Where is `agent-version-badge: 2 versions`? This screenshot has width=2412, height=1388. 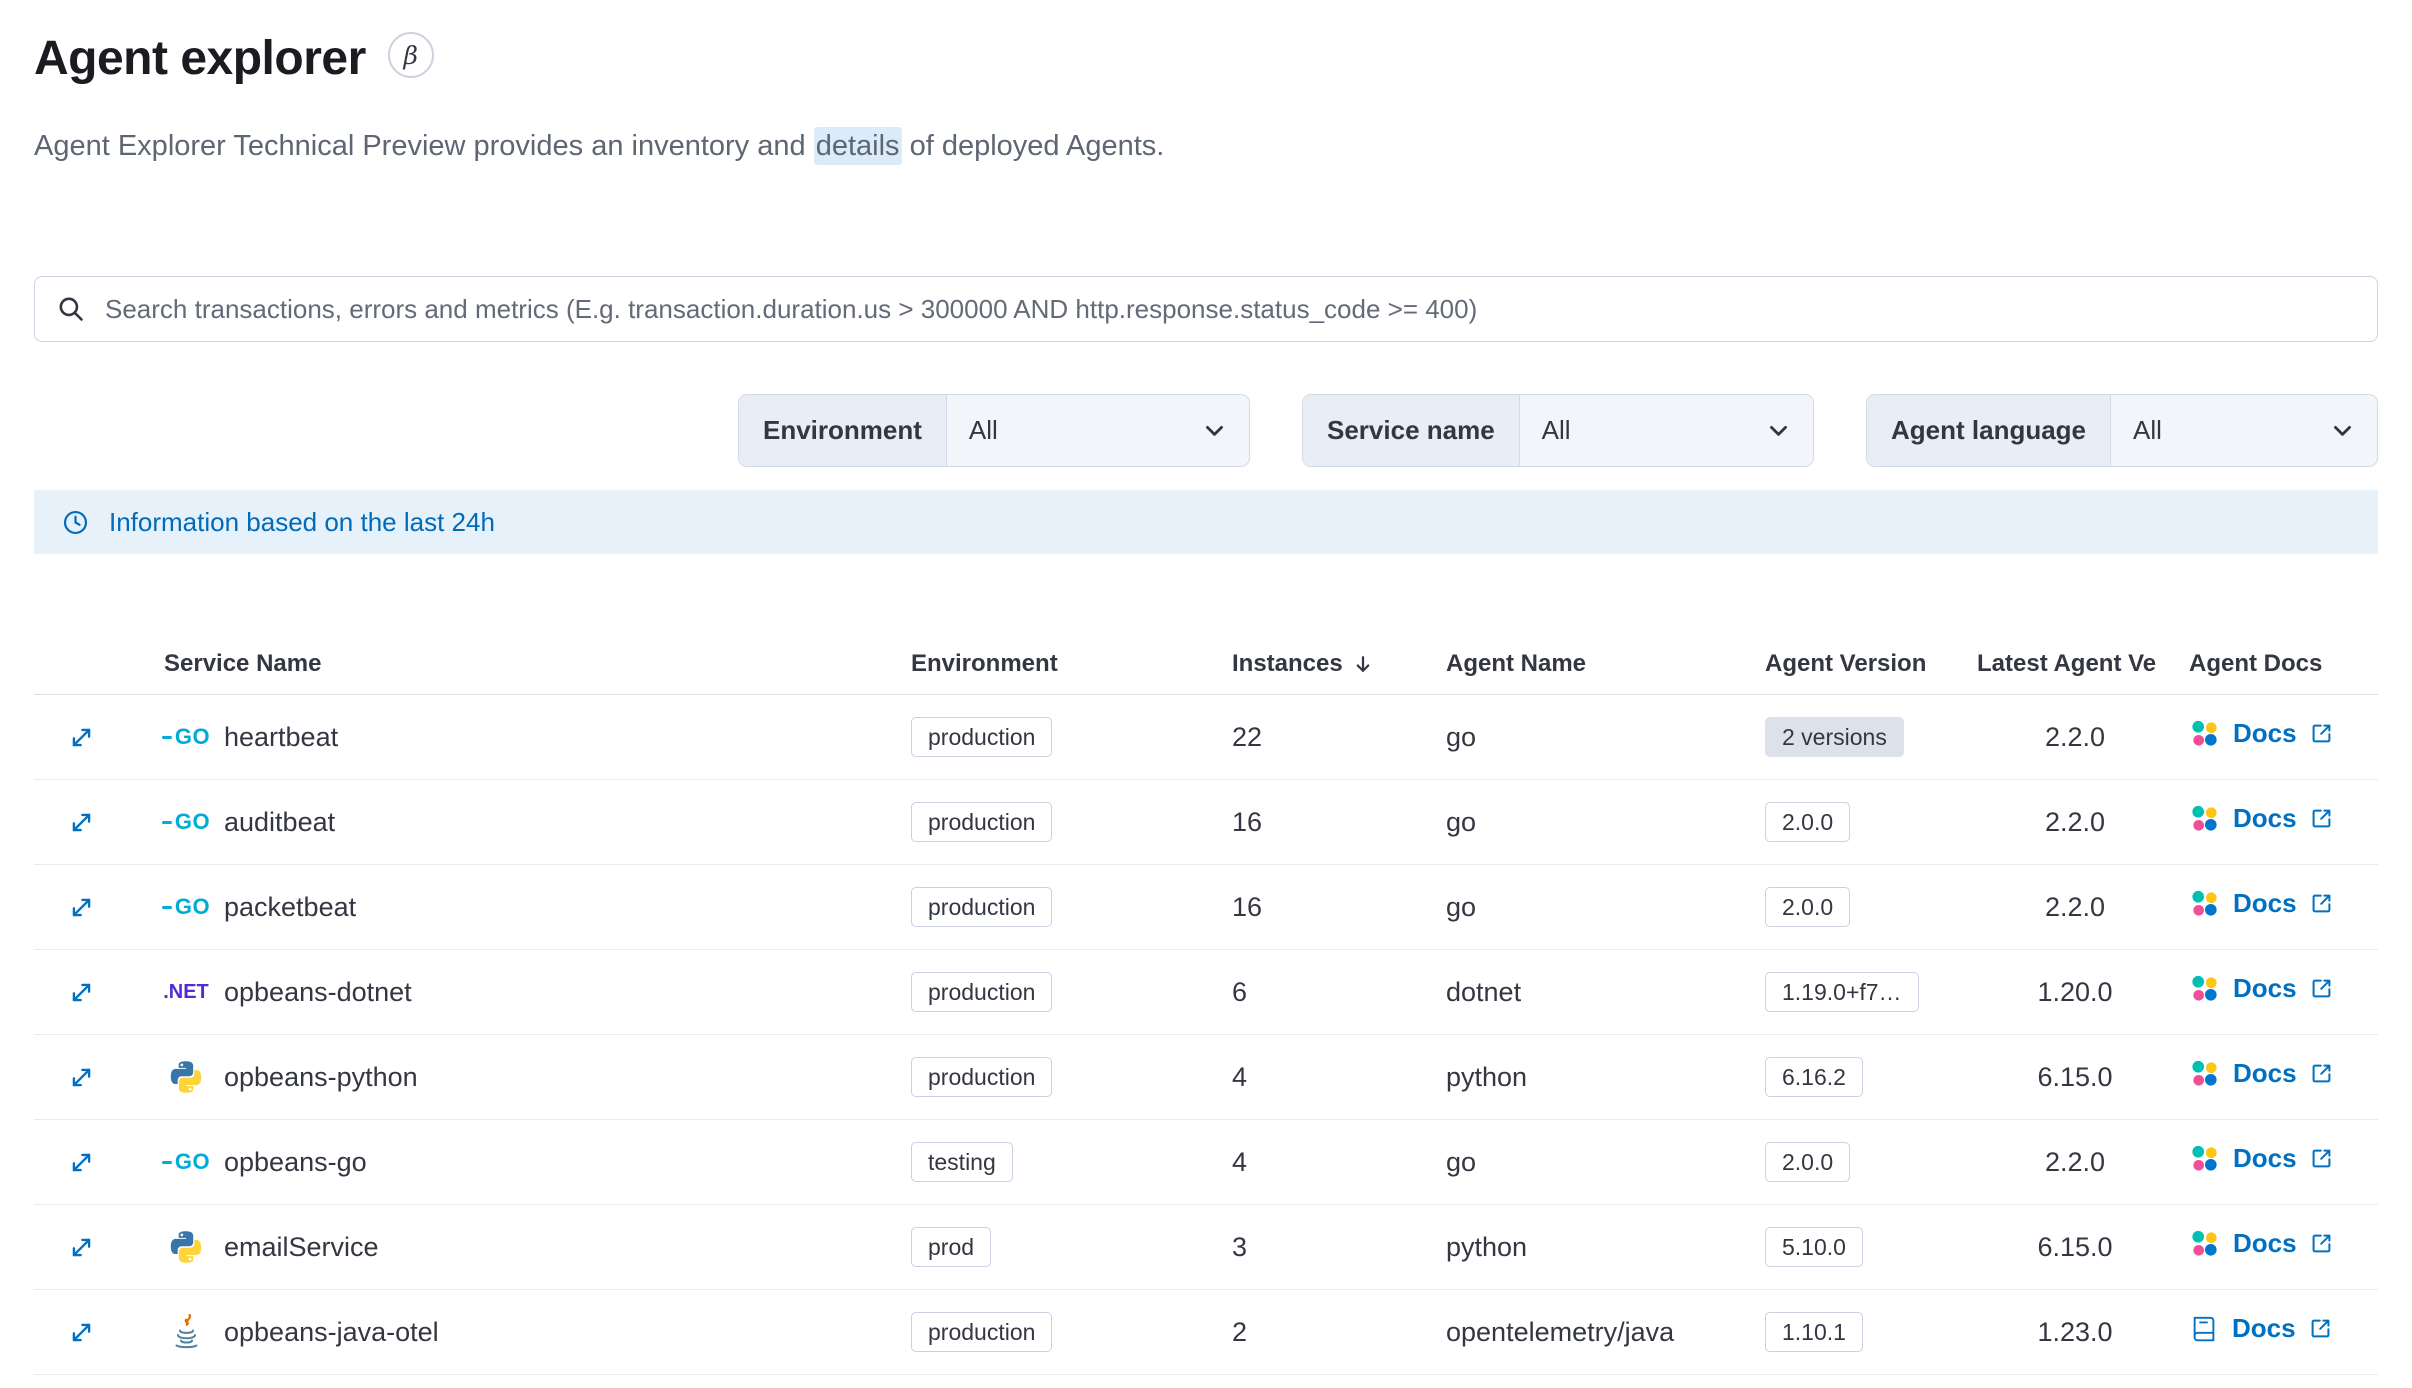 agent-version-badge: 2 versions is located at coordinates (1834, 737).